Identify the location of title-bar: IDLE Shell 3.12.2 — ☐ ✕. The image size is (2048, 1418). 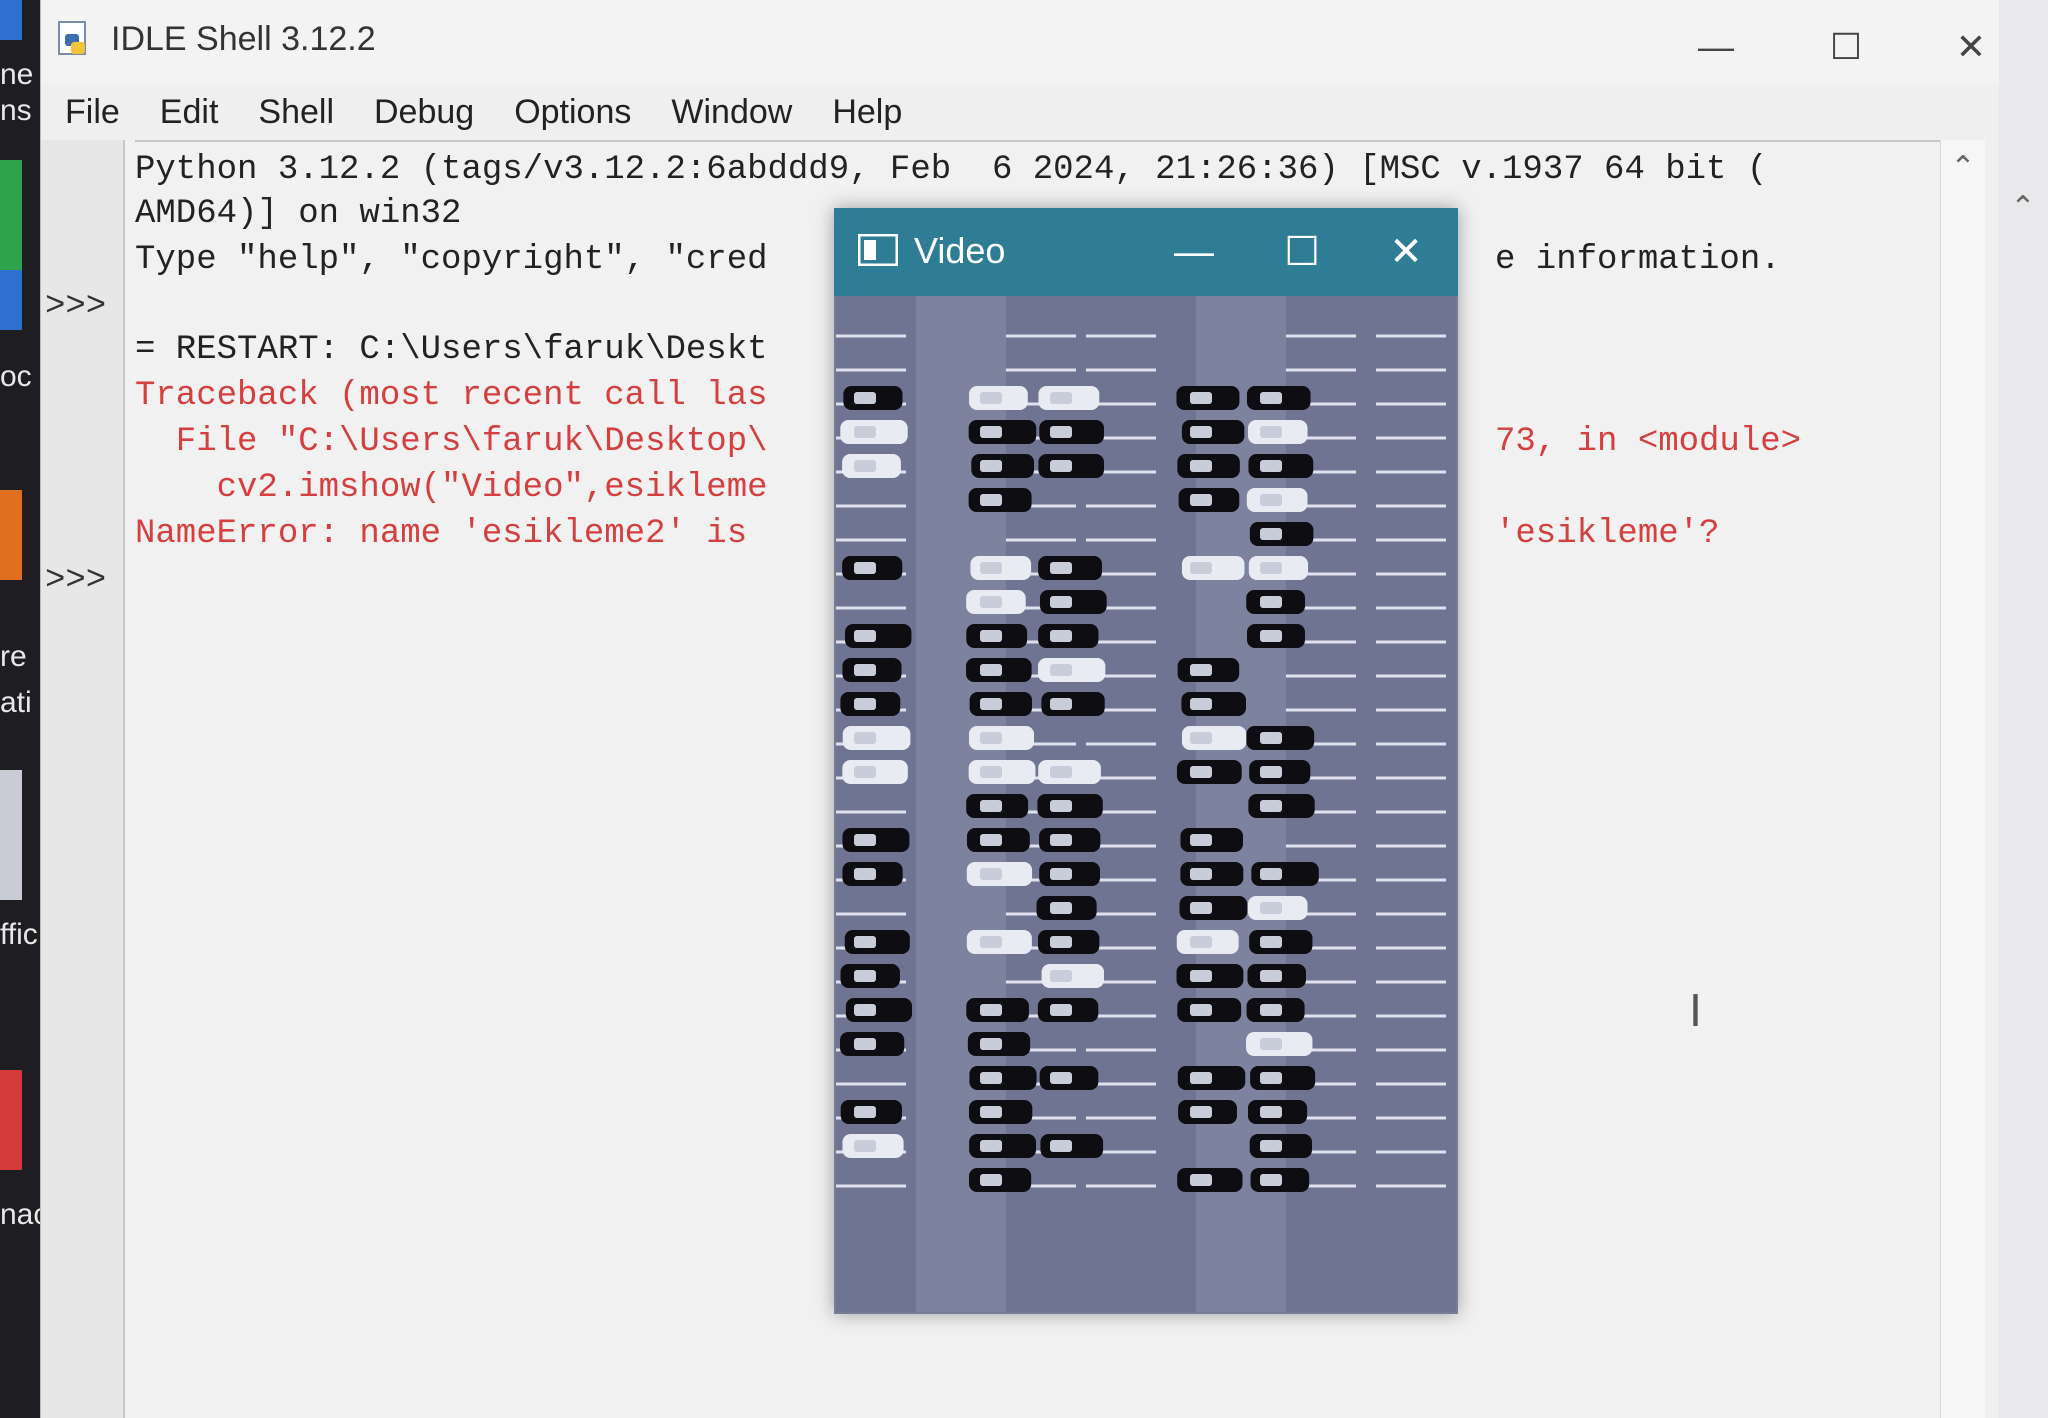
(1020, 42).